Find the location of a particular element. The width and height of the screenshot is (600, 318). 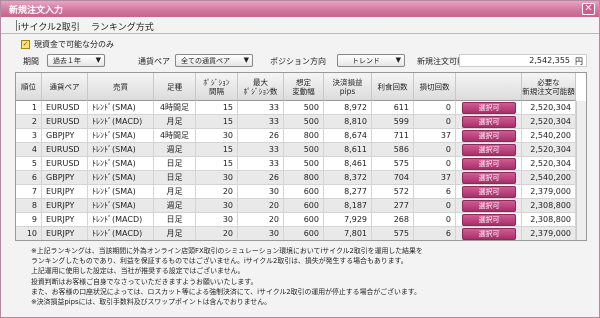

cell-max-positions: 26 is located at coordinates (261, 178).